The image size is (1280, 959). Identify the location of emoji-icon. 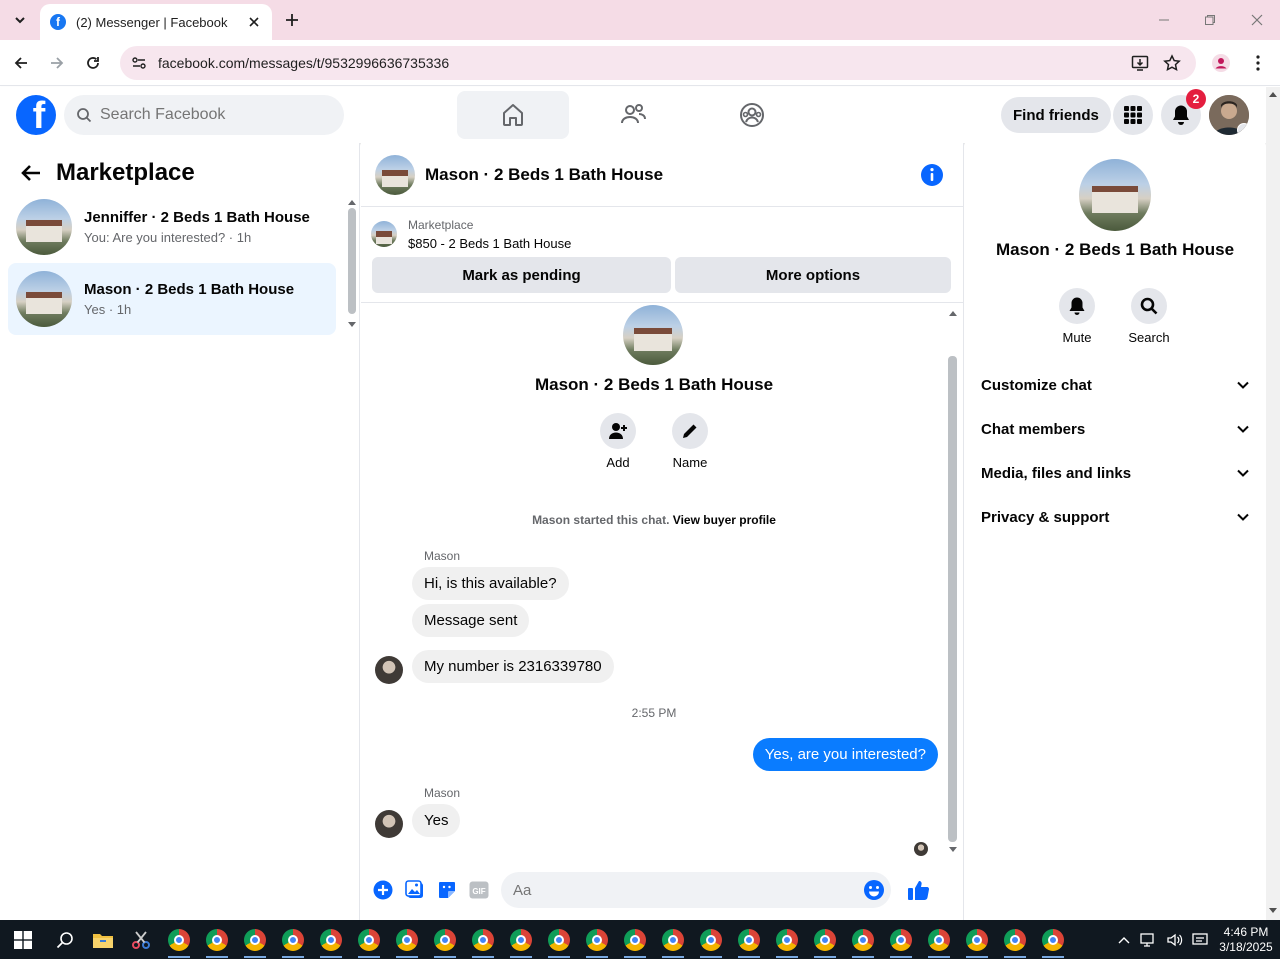
(874, 890).